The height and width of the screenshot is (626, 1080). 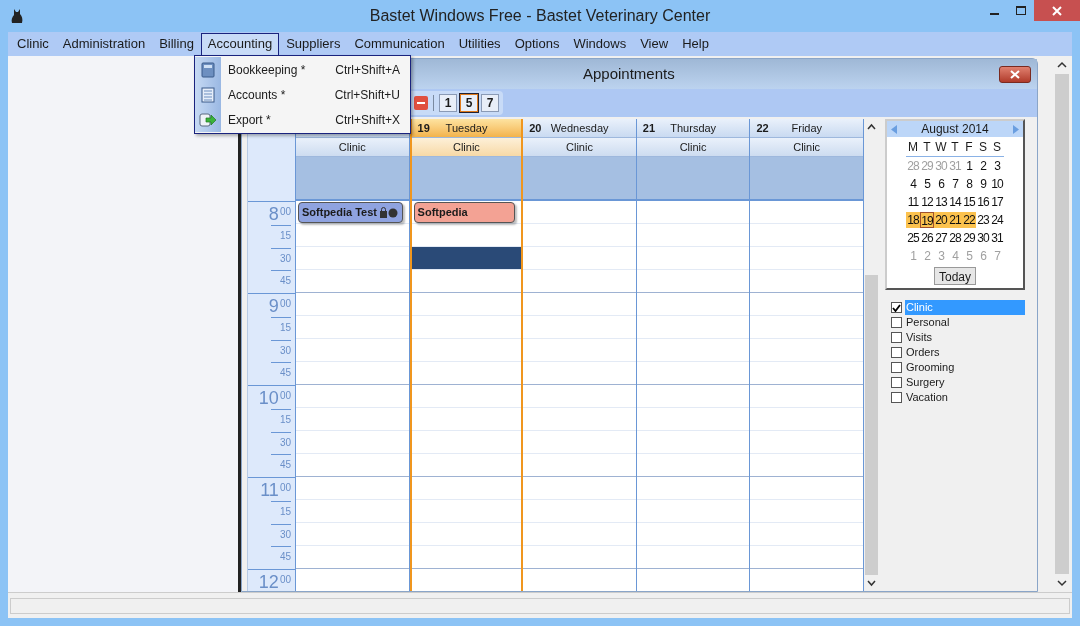 What do you see at coordinates (982, 166) in the screenshot?
I see `calendar-day: 2` at bounding box center [982, 166].